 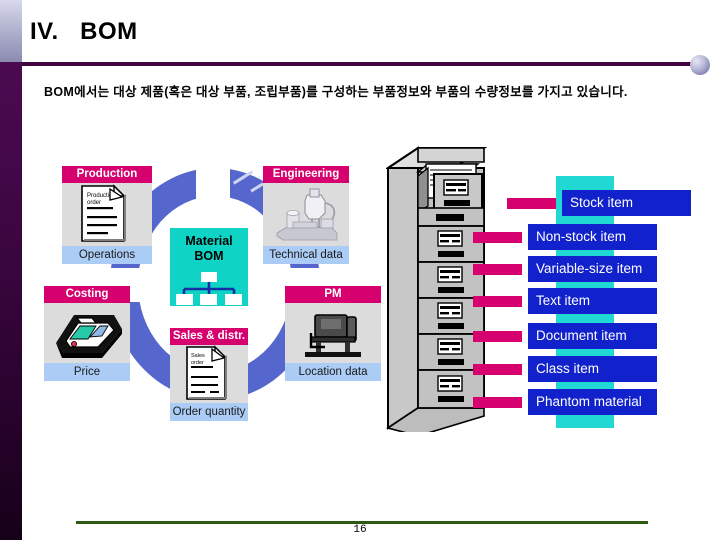 What do you see at coordinates (209, 288) in the screenshot?
I see `hierarchy-tree-icon` at bounding box center [209, 288].